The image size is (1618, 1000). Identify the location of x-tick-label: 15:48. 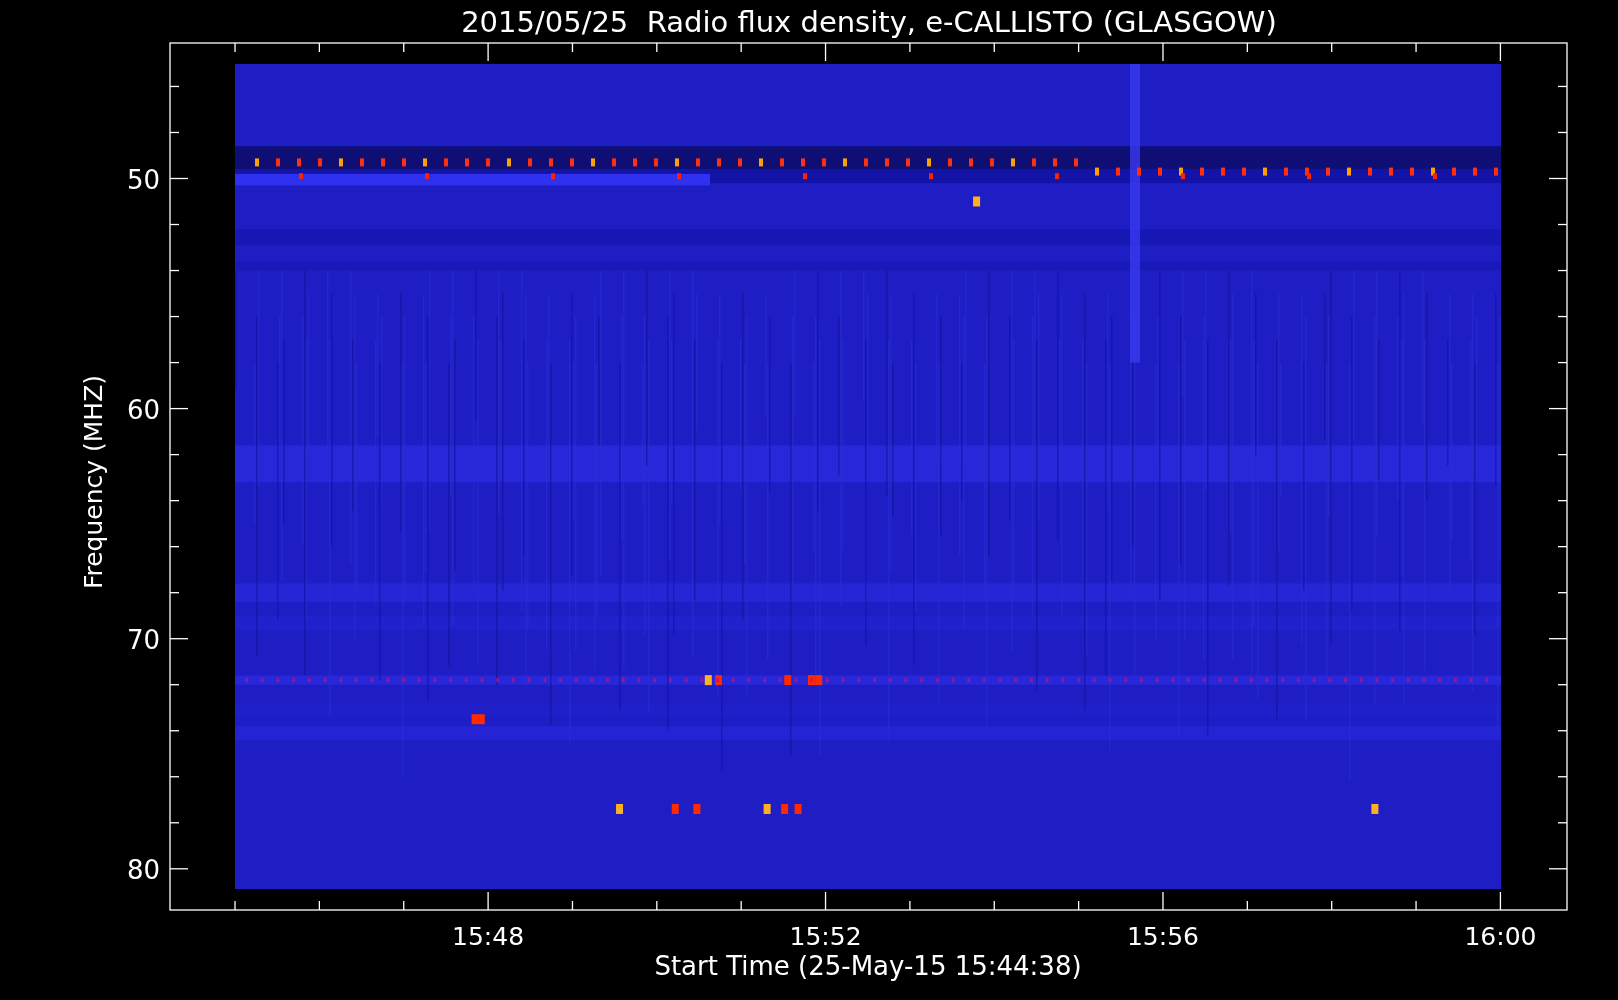
(488, 936).